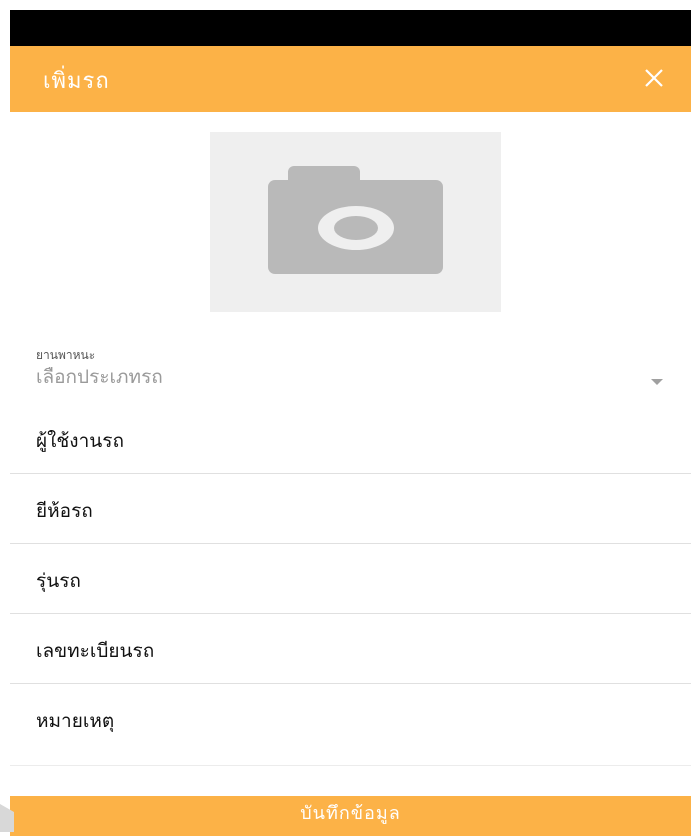 The width and height of the screenshot is (691, 836). I want to click on license-plate-field: เลขทะเบียนรถ, so click(350, 649).